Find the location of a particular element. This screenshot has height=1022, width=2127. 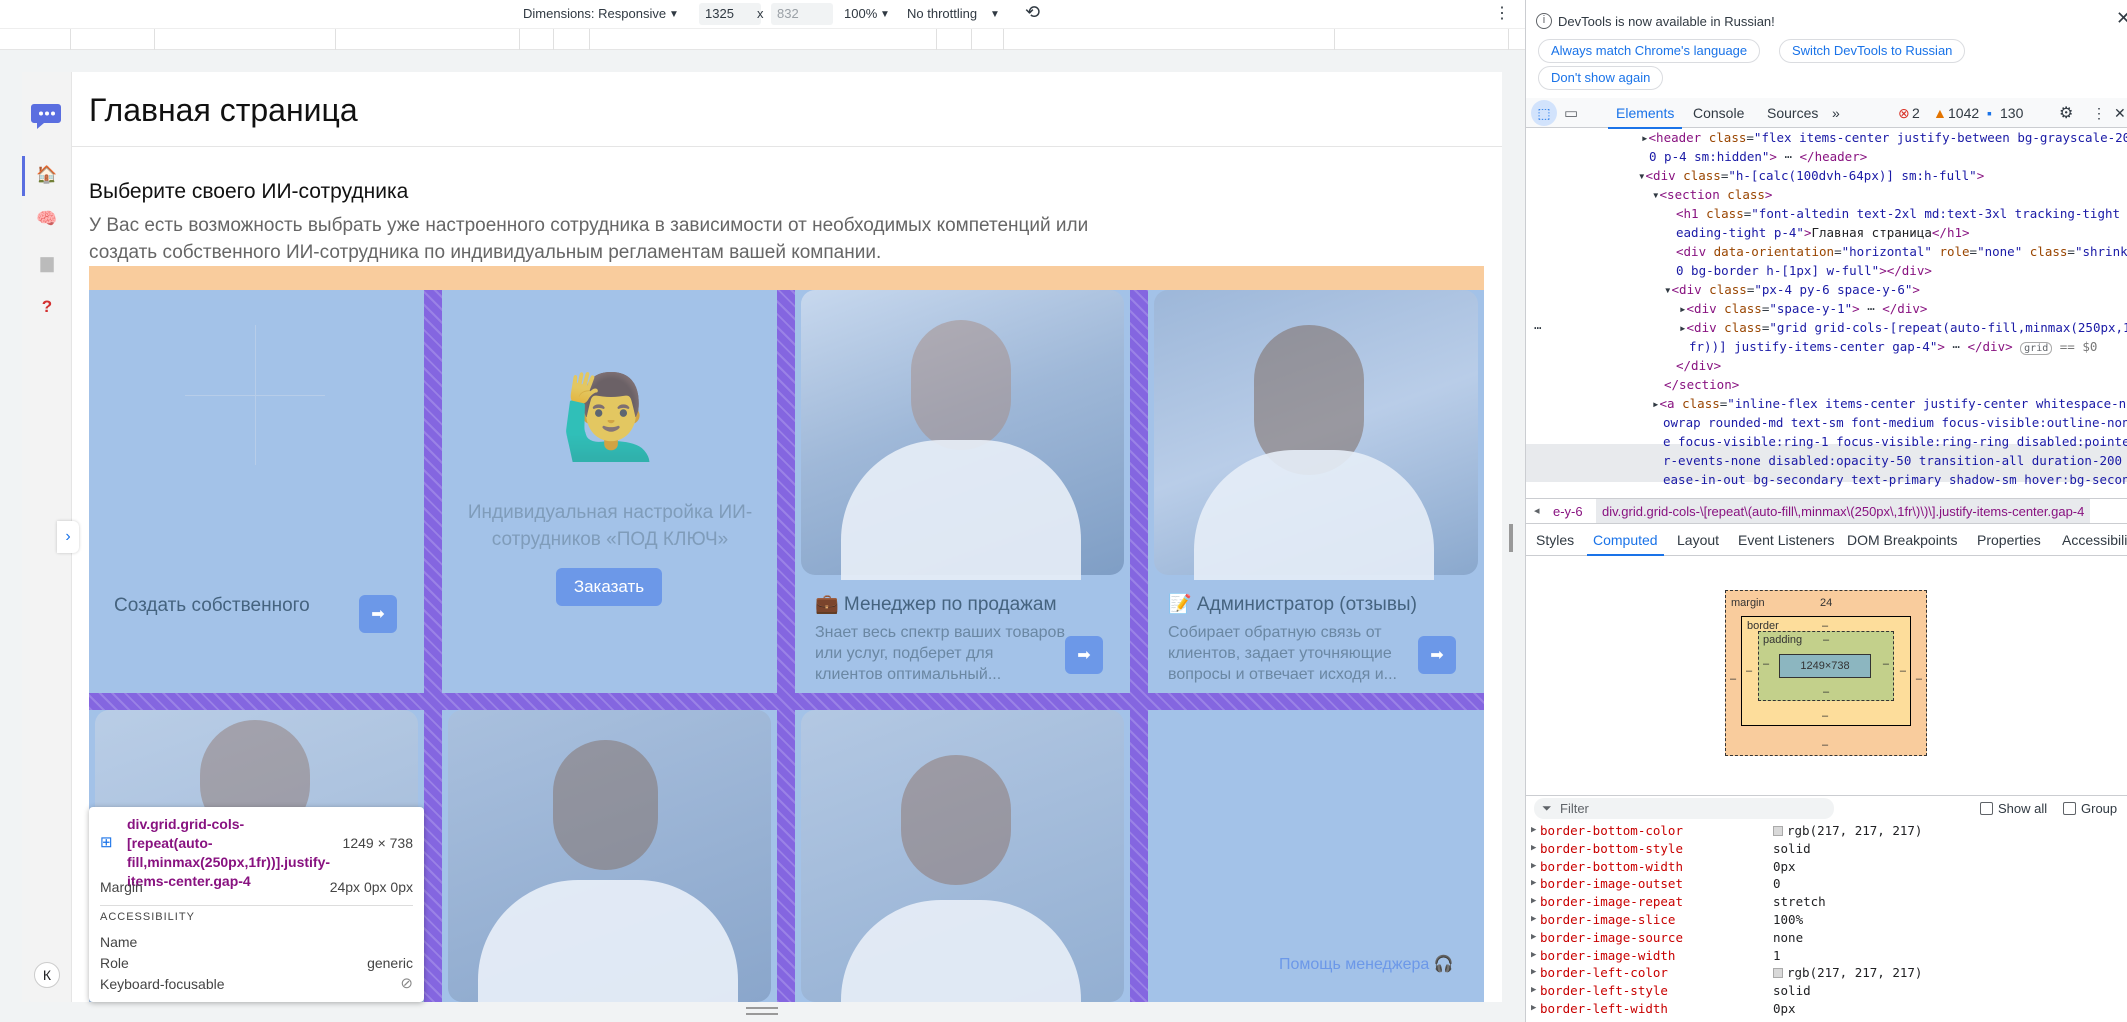

book-icon: ▆ is located at coordinates (47, 263).